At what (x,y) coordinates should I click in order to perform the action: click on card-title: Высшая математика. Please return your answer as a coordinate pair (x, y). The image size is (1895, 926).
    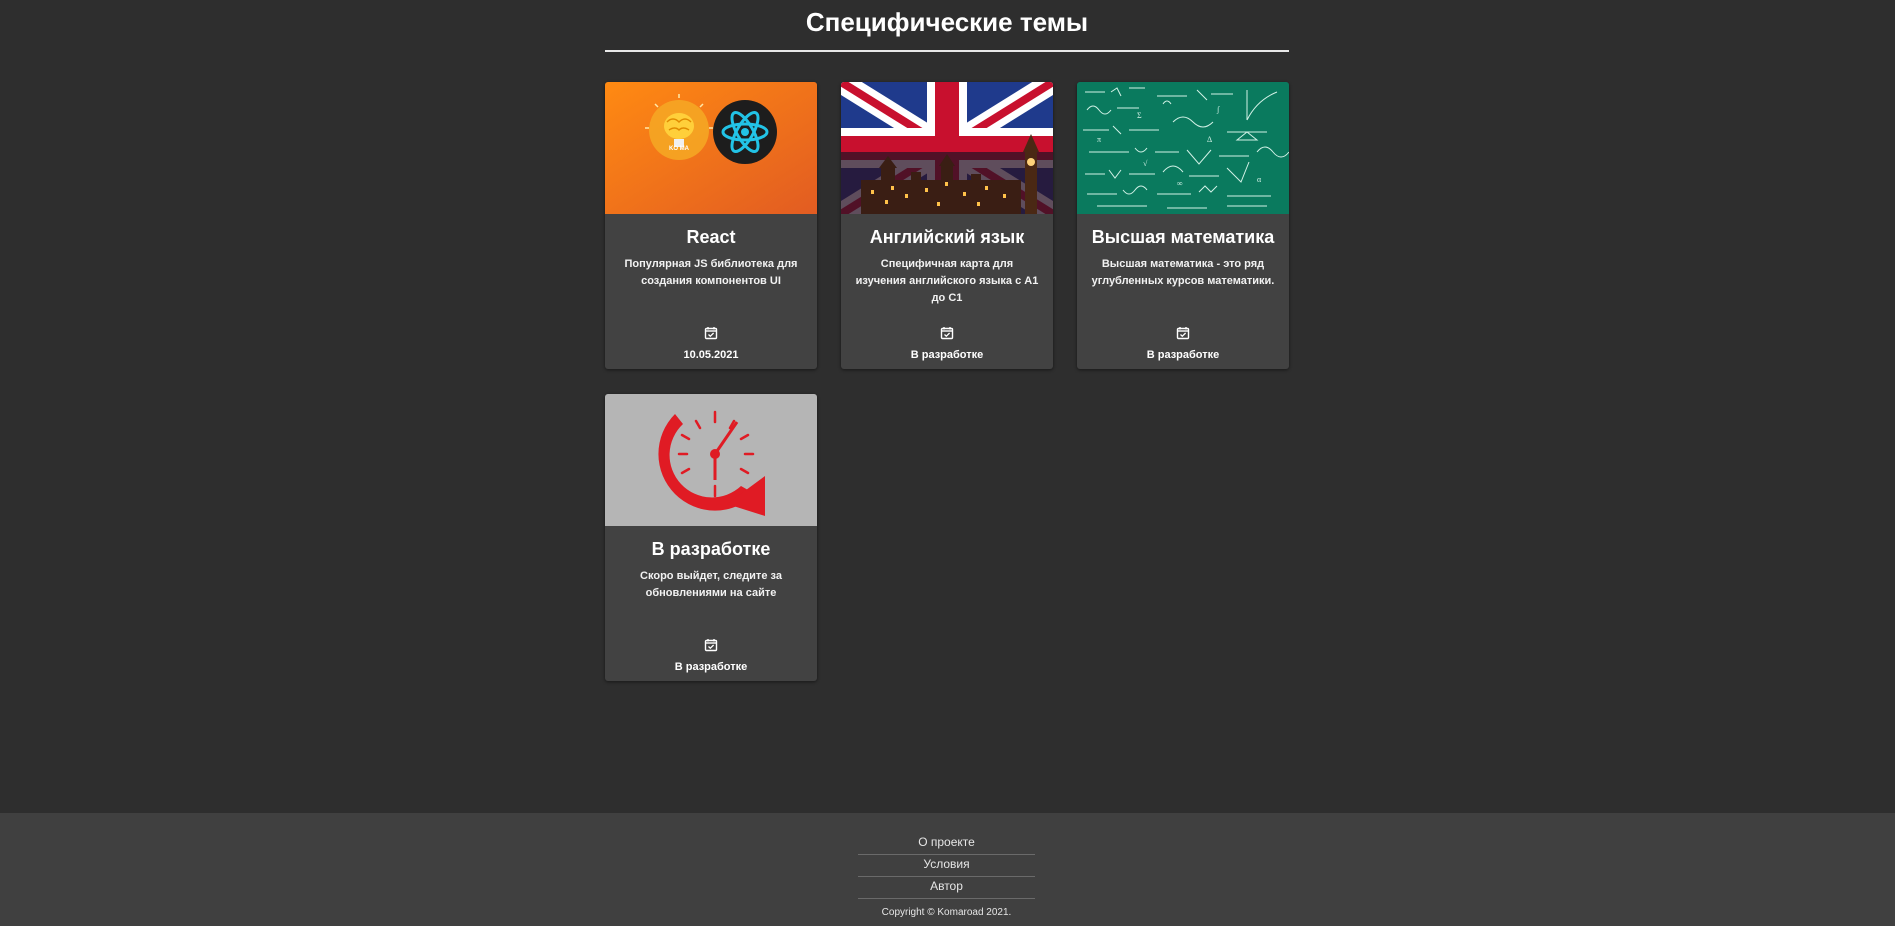
    Looking at the image, I should click on (1183, 237).